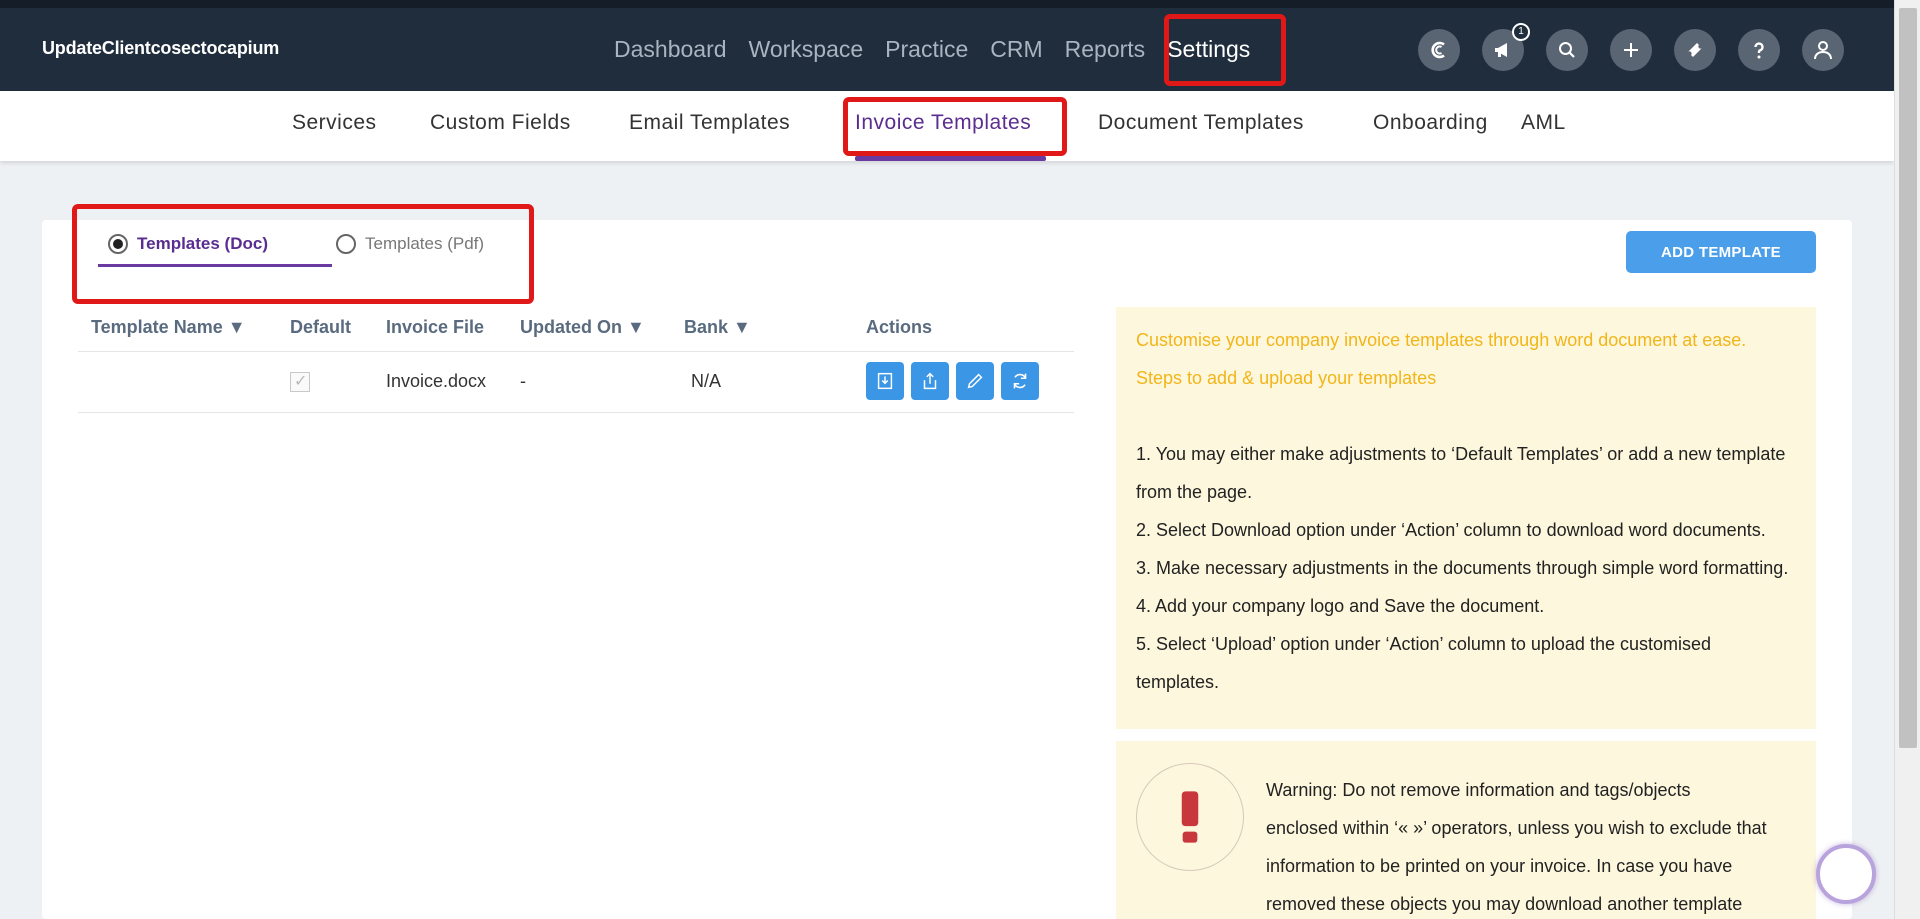  What do you see at coordinates (1430, 123) in the screenshot?
I see `tab-onboarding: Onboarding` at bounding box center [1430, 123].